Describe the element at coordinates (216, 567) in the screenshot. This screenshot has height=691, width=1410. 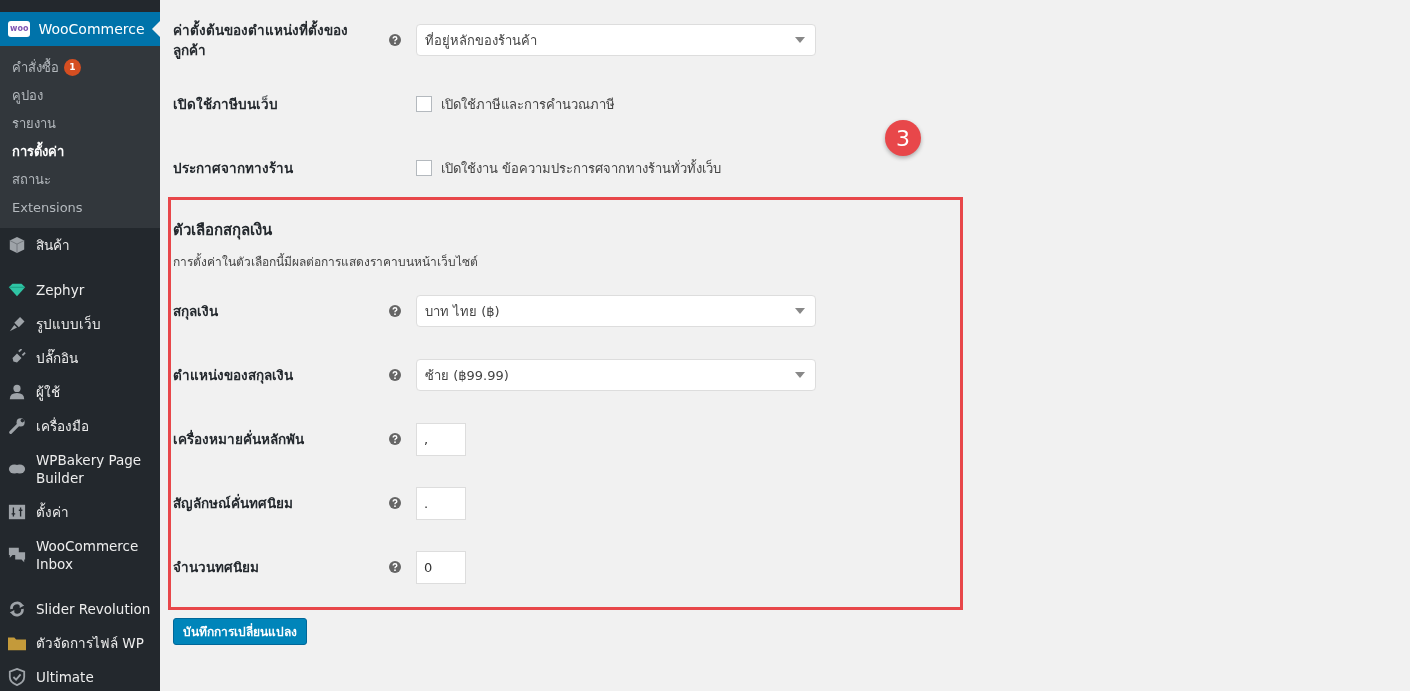
I see `field-label: จำนวนทศนิยม` at that location.